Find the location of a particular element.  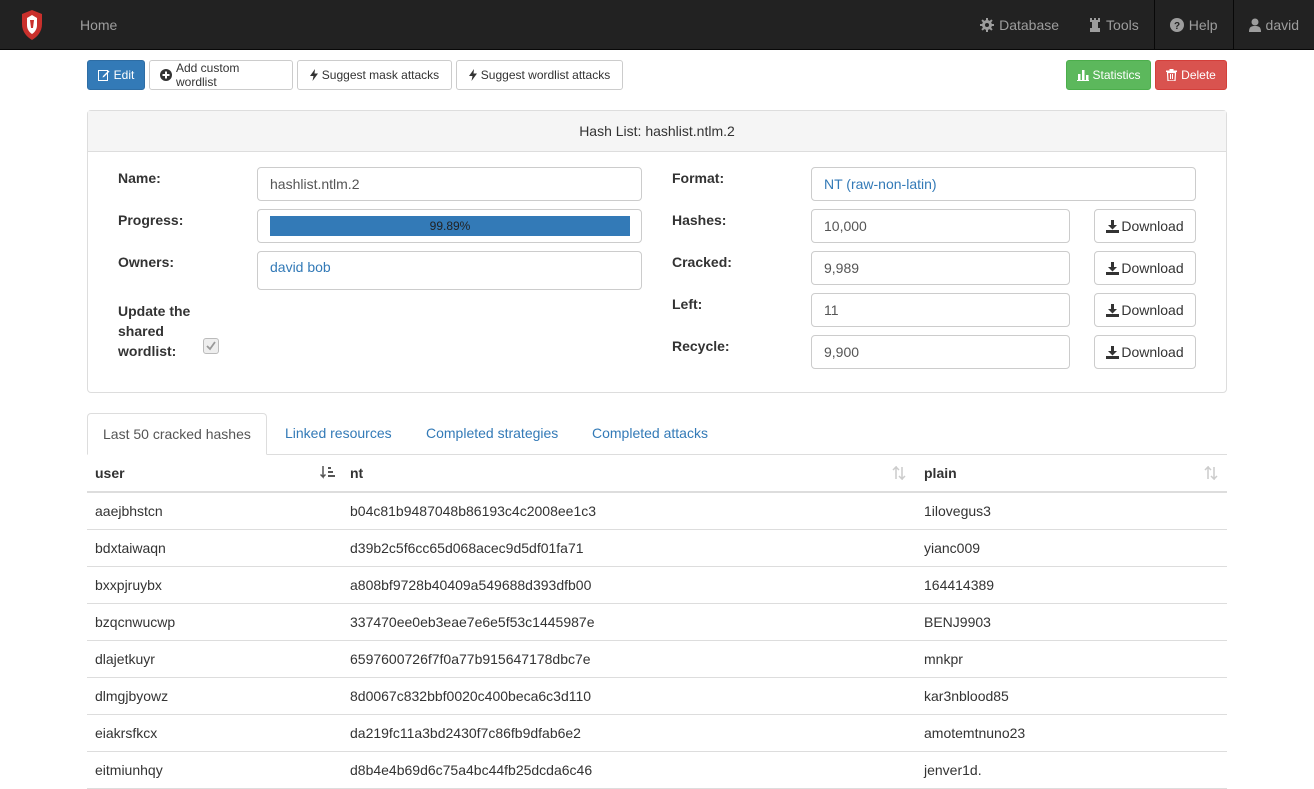

update-shared-wordlist-label: Update the shared wordlist: is located at coordinates (154, 331).